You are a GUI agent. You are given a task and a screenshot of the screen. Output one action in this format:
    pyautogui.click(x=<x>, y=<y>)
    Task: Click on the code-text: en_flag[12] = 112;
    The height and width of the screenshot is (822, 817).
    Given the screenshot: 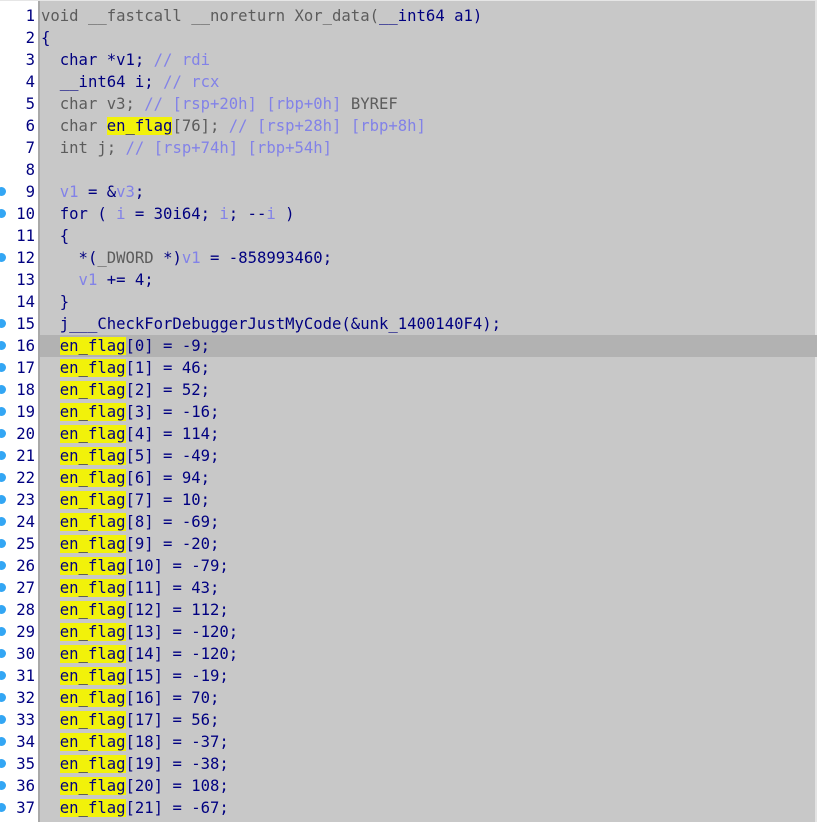 What is the action you would take?
    pyautogui.click(x=135, y=610)
    